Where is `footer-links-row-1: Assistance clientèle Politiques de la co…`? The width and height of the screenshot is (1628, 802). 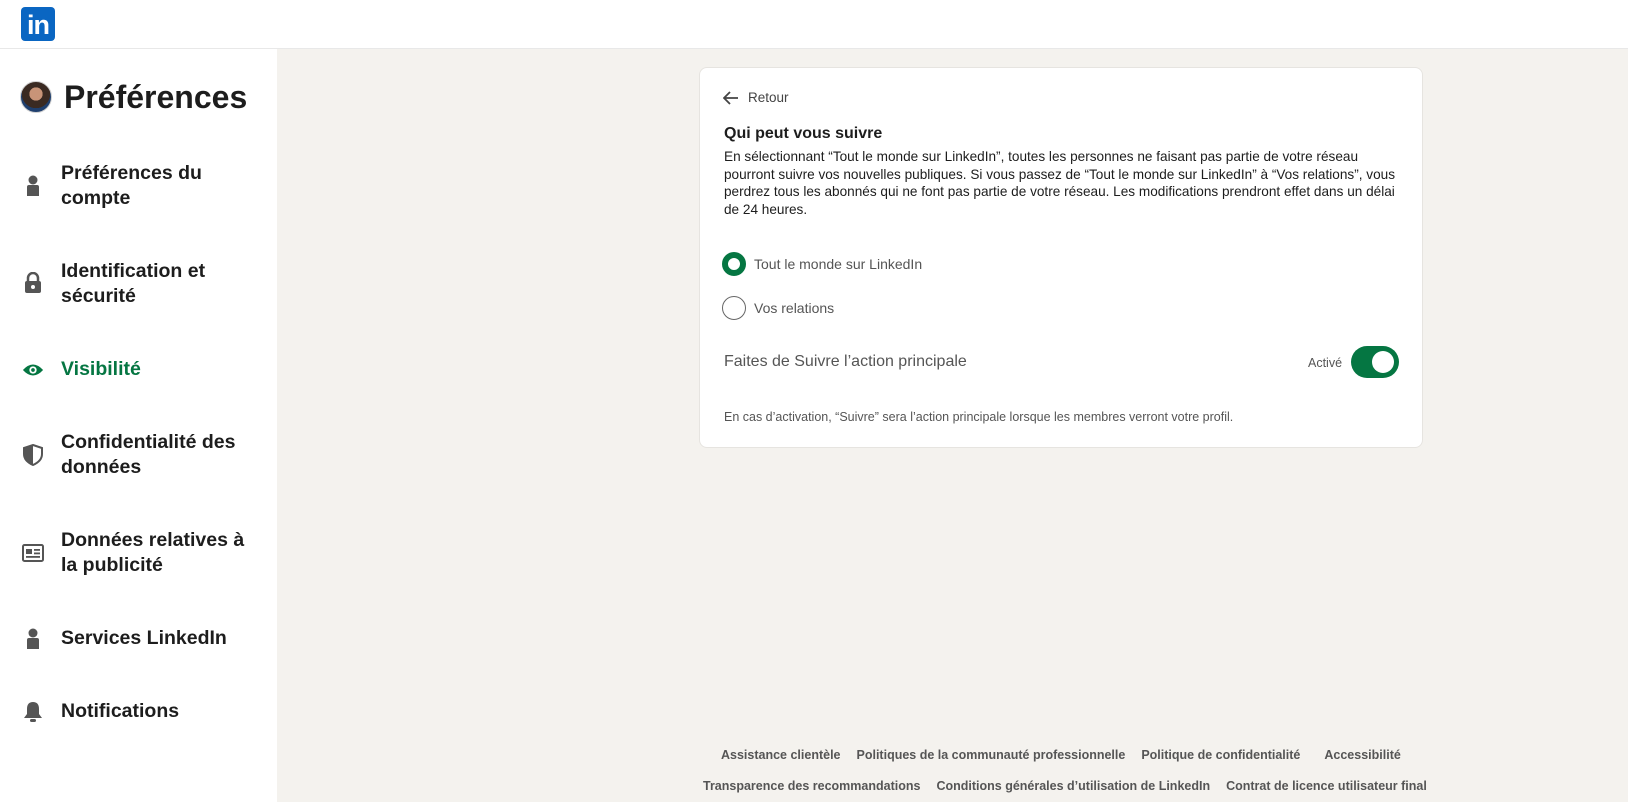 footer-links-row-1: Assistance clientèle Politiques de la co… is located at coordinates (1061, 755).